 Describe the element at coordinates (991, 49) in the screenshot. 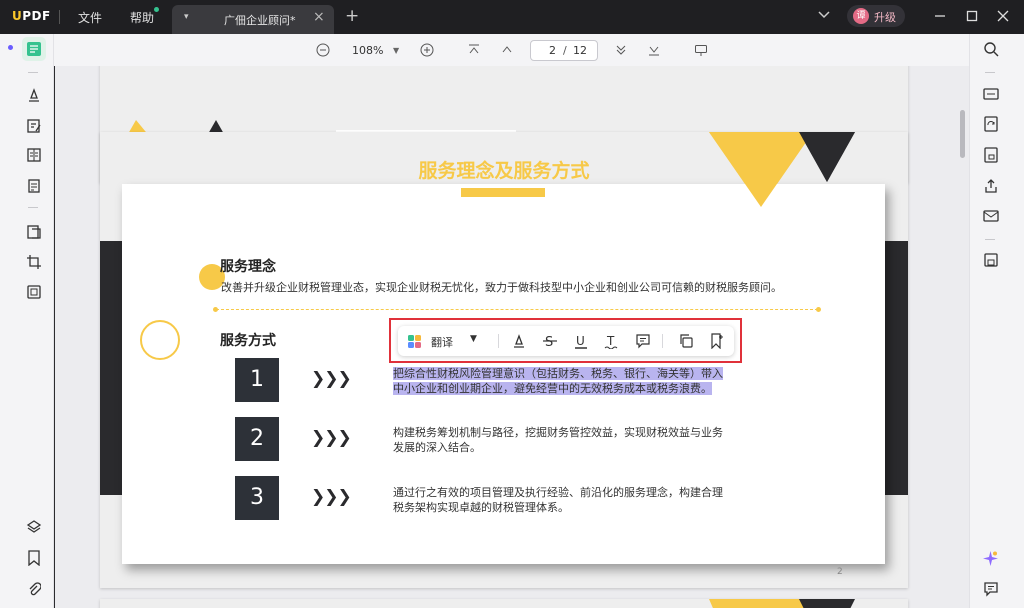

I see `search-icon` at that location.